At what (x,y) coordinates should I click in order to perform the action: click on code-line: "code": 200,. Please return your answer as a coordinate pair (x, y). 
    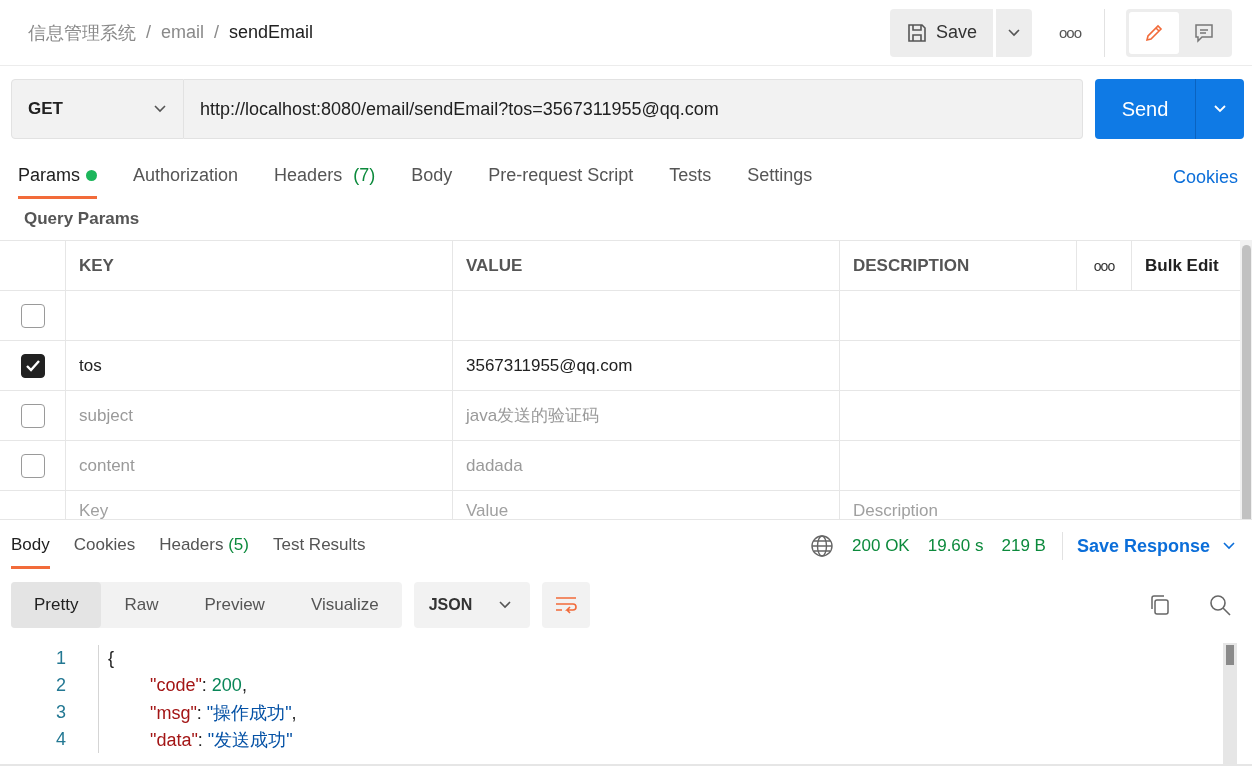
    Looking at the image, I should click on (198, 685).